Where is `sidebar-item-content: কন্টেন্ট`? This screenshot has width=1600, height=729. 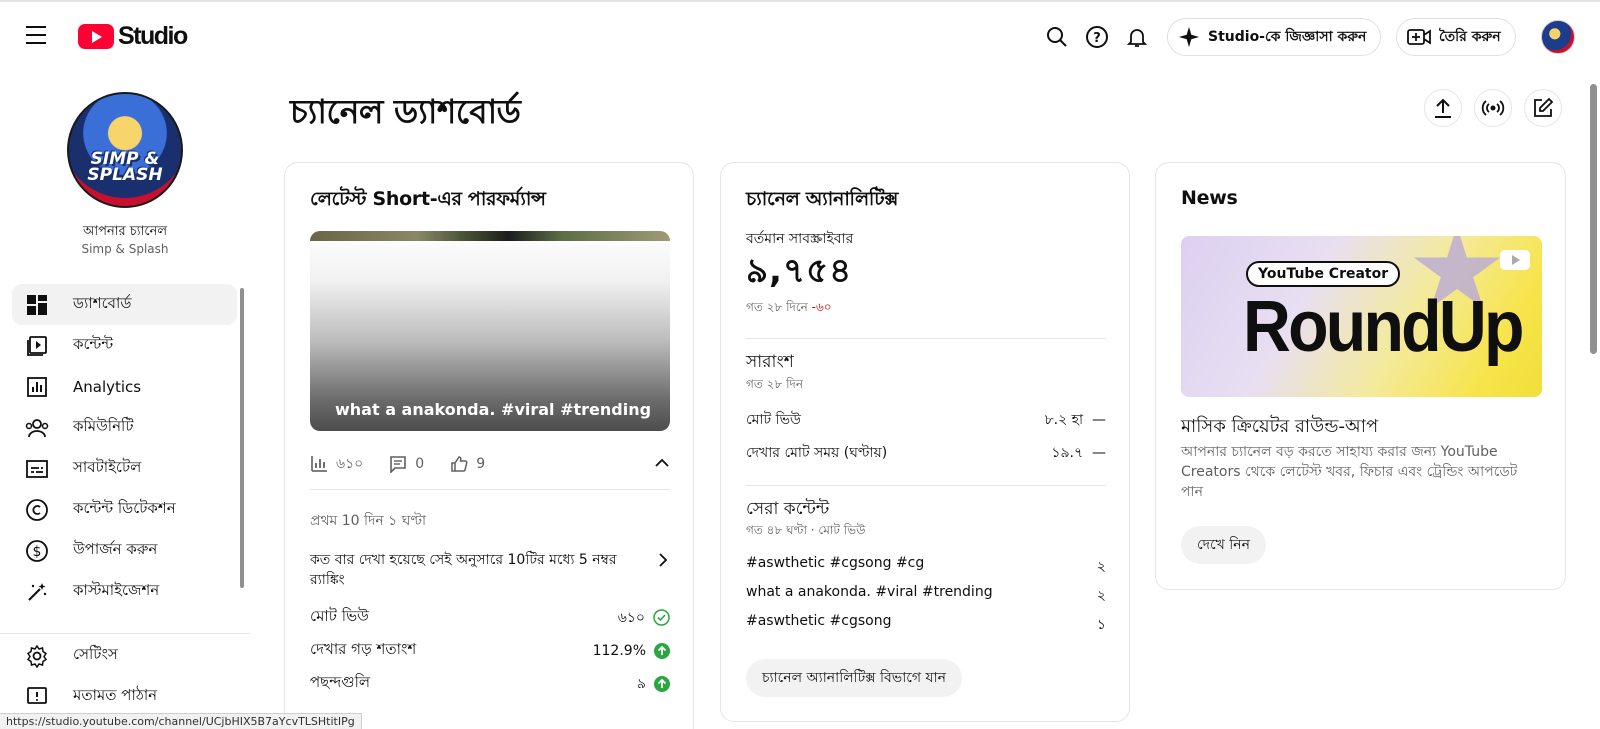
sidebar-item-content: কন্টেন্ট is located at coordinates (124, 345).